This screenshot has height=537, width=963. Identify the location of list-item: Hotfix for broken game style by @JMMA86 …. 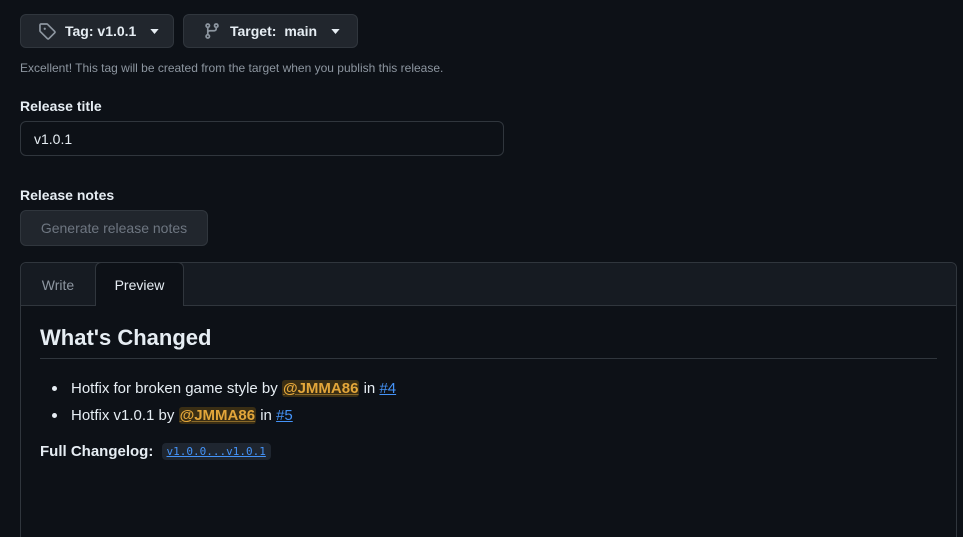
(488, 388).